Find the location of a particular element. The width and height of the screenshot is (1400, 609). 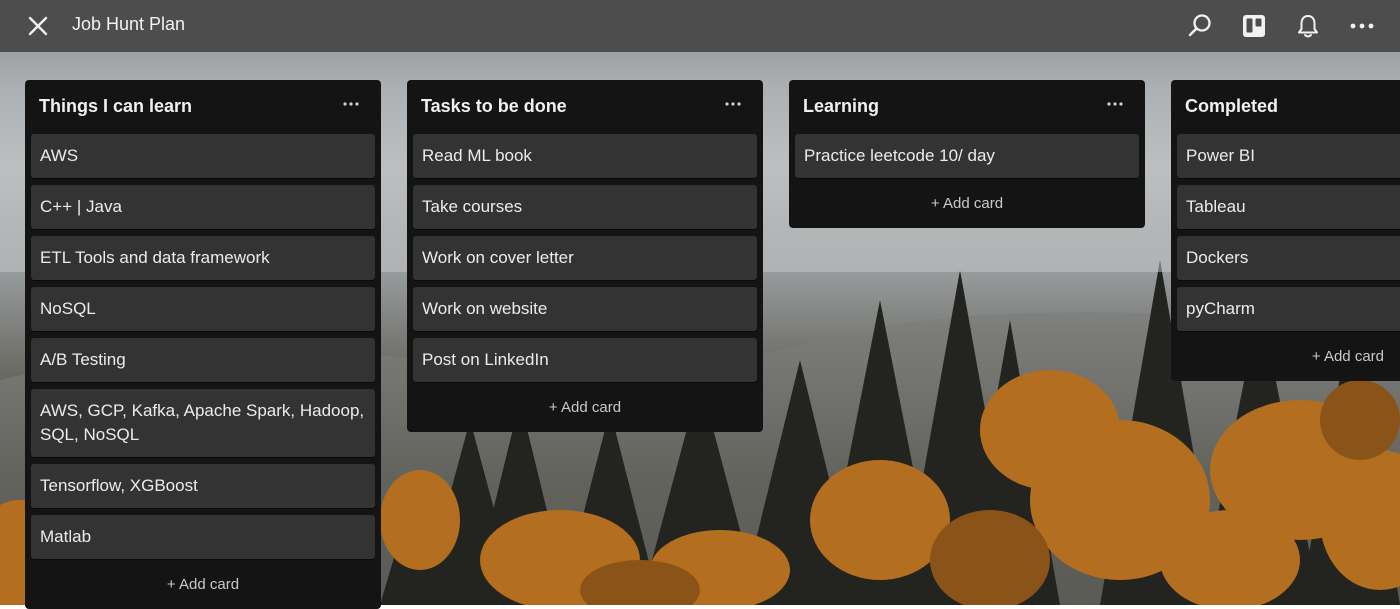

board-title: Job Hunt Plan is located at coordinates (129, 24).